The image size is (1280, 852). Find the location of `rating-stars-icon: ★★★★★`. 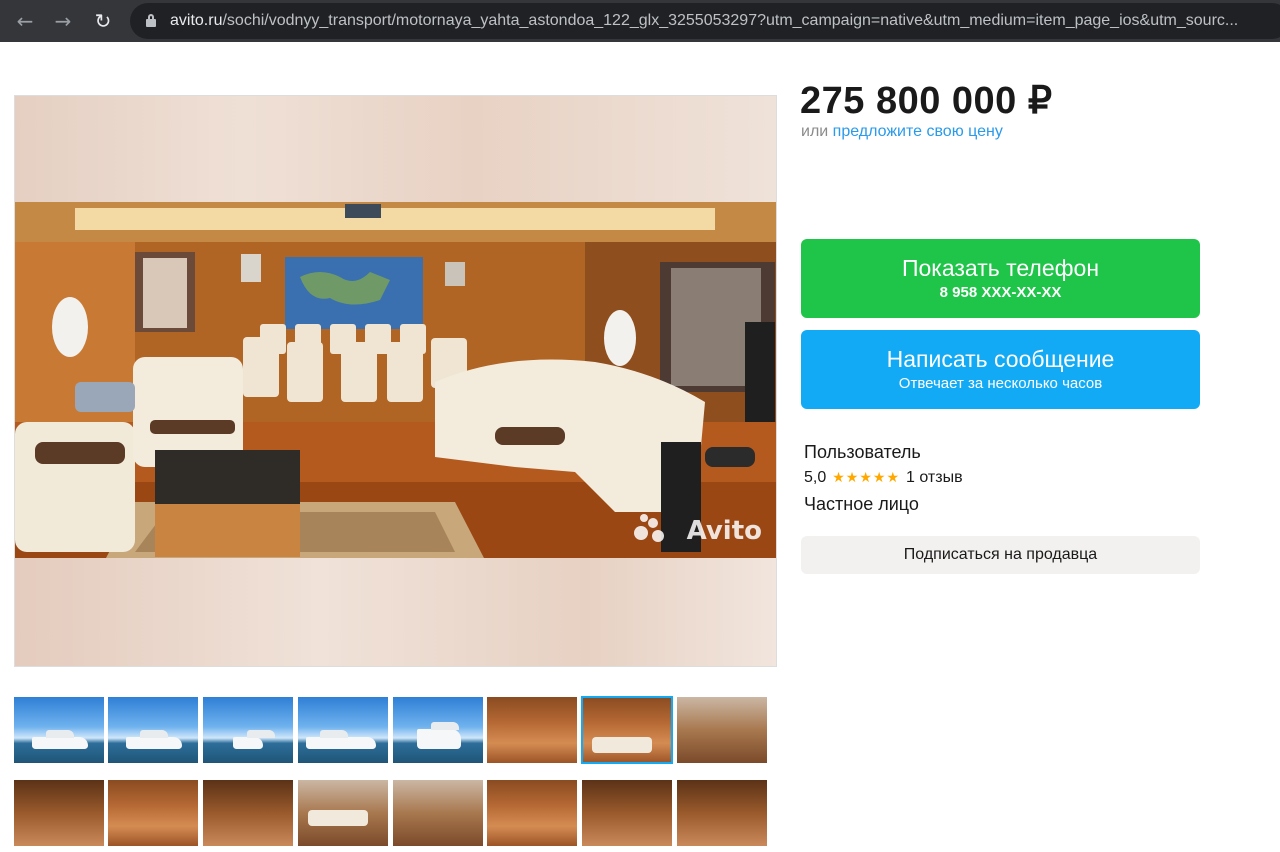

rating-stars-icon: ★★★★★ is located at coordinates (866, 478).